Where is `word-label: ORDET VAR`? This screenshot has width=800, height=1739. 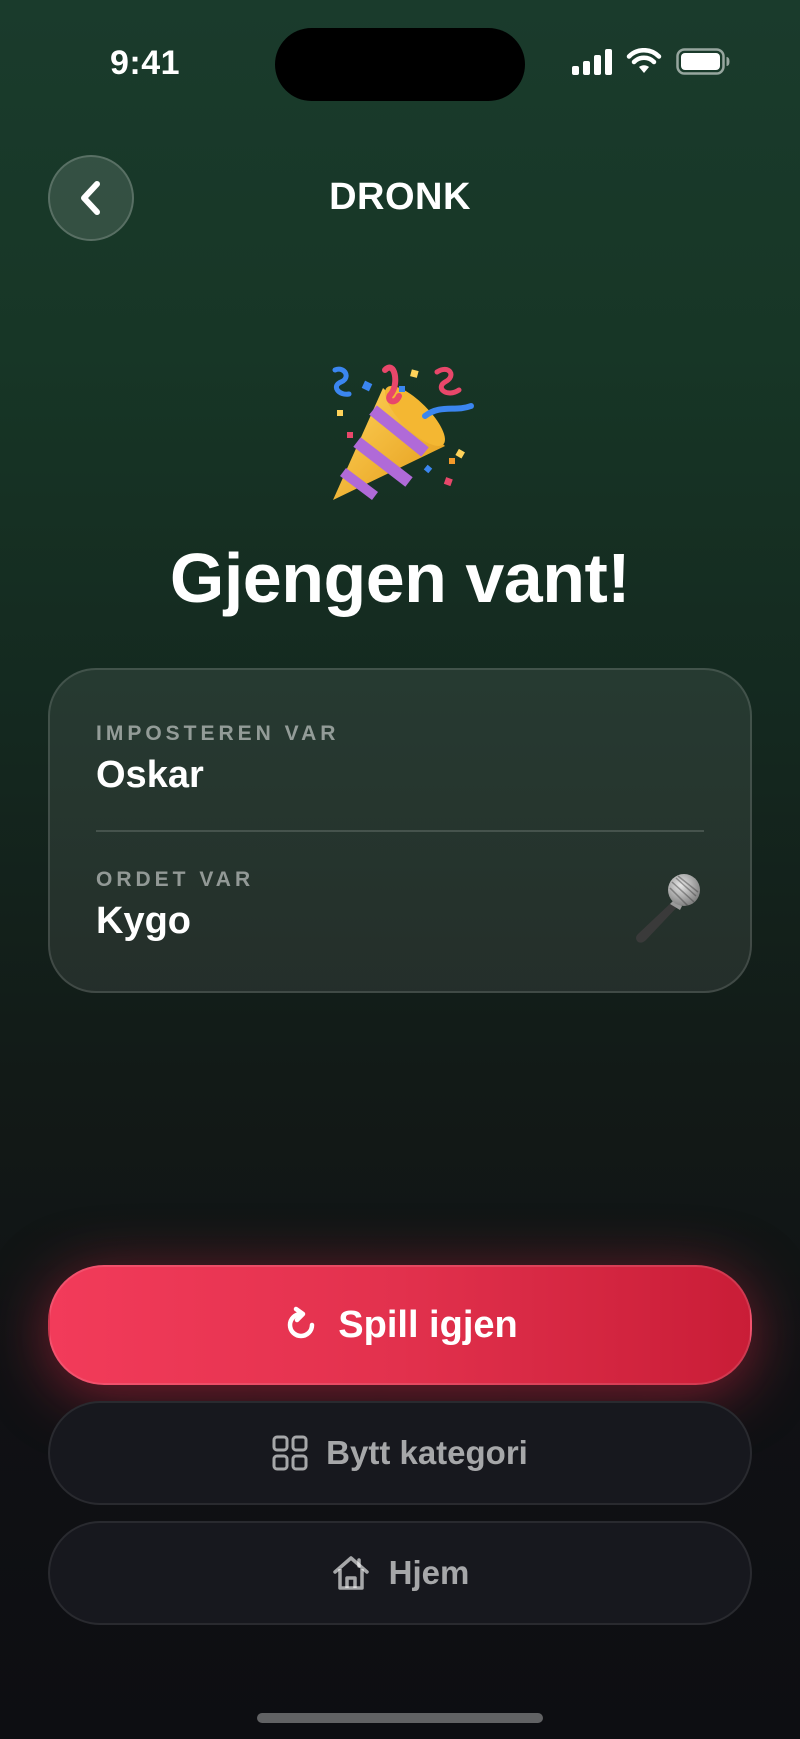
word-label: ORDET VAR is located at coordinates (175, 879).